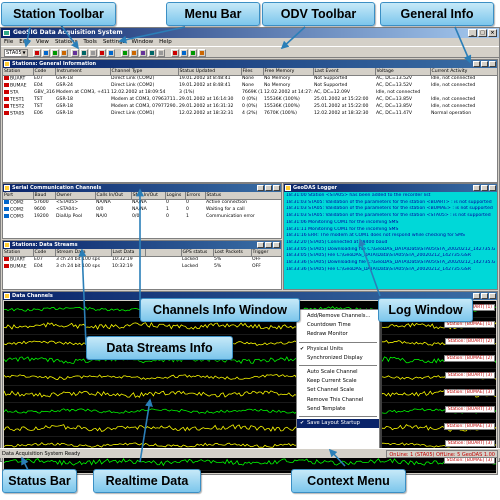  What do you see at coordinates (83, 253) in the screenshot?
I see `stream-col-header: Stream Data` at bounding box center [83, 253].